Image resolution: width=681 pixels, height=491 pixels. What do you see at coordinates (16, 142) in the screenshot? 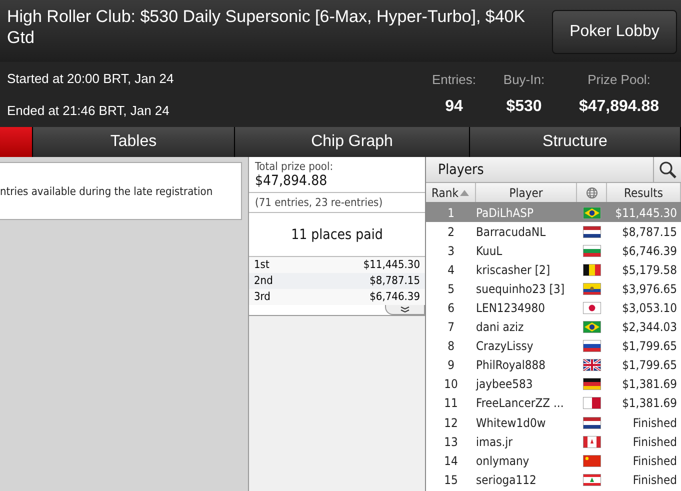
I see `tab` at bounding box center [16, 142].